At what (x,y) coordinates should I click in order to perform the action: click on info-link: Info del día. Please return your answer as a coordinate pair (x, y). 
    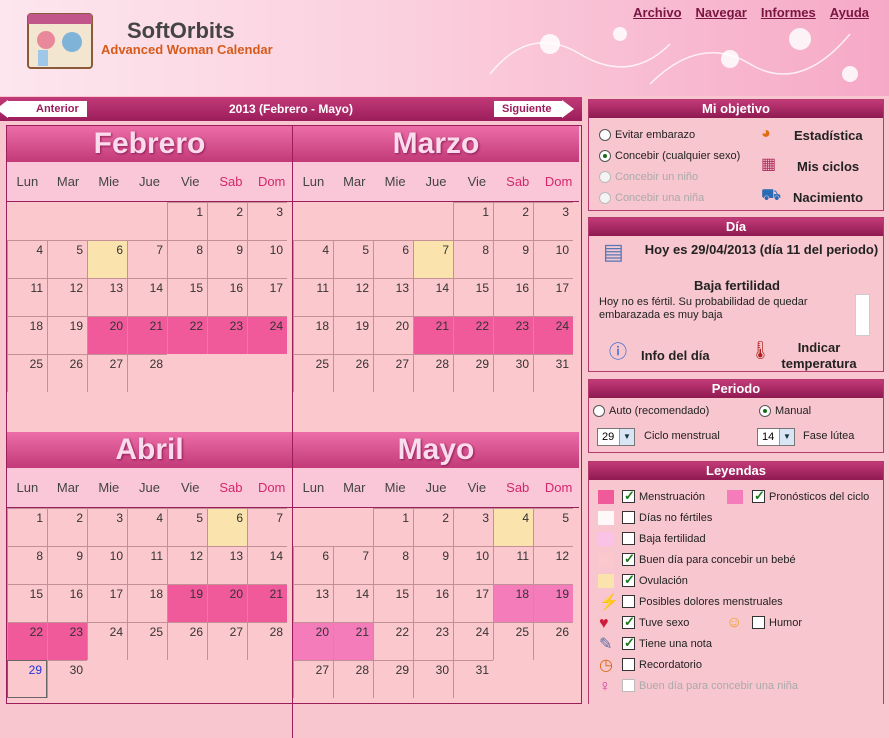
    Looking at the image, I should click on (675, 355).